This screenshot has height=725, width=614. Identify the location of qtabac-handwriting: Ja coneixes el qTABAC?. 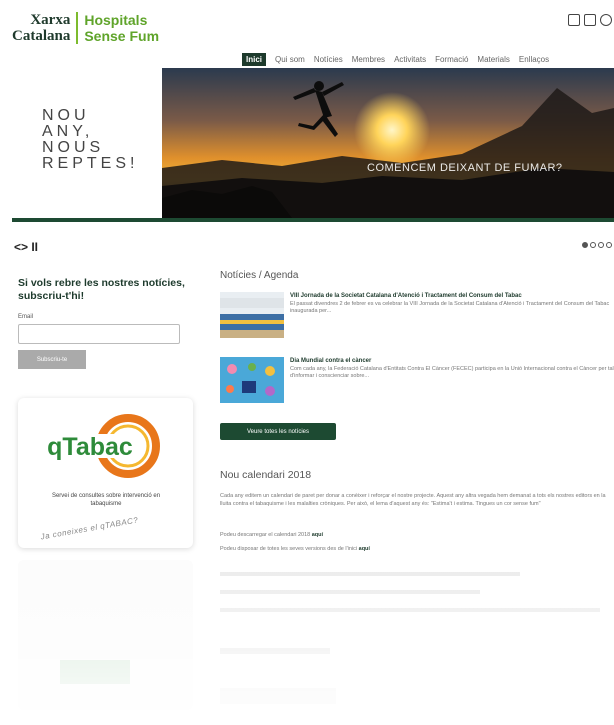
(89, 528).